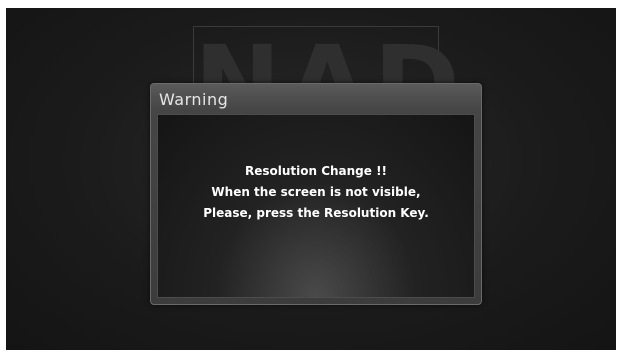  I want to click on message-line-1: Resolution Change !!, so click(316, 171).